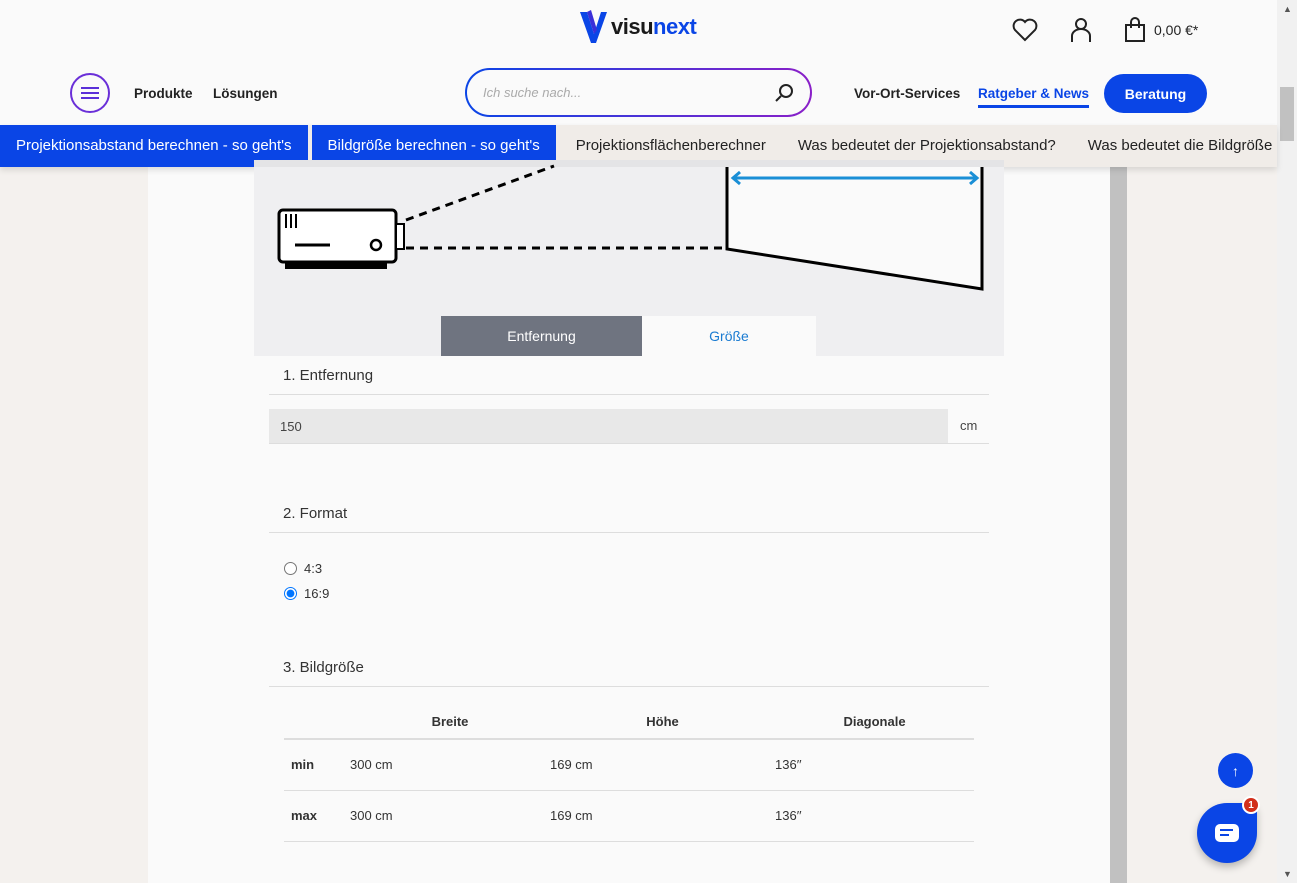 The image size is (1297, 883). What do you see at coordinates (245, 93) in the screenshot?
I see `nav-loesungen: Lösungen` at bounding box center [245, 93].